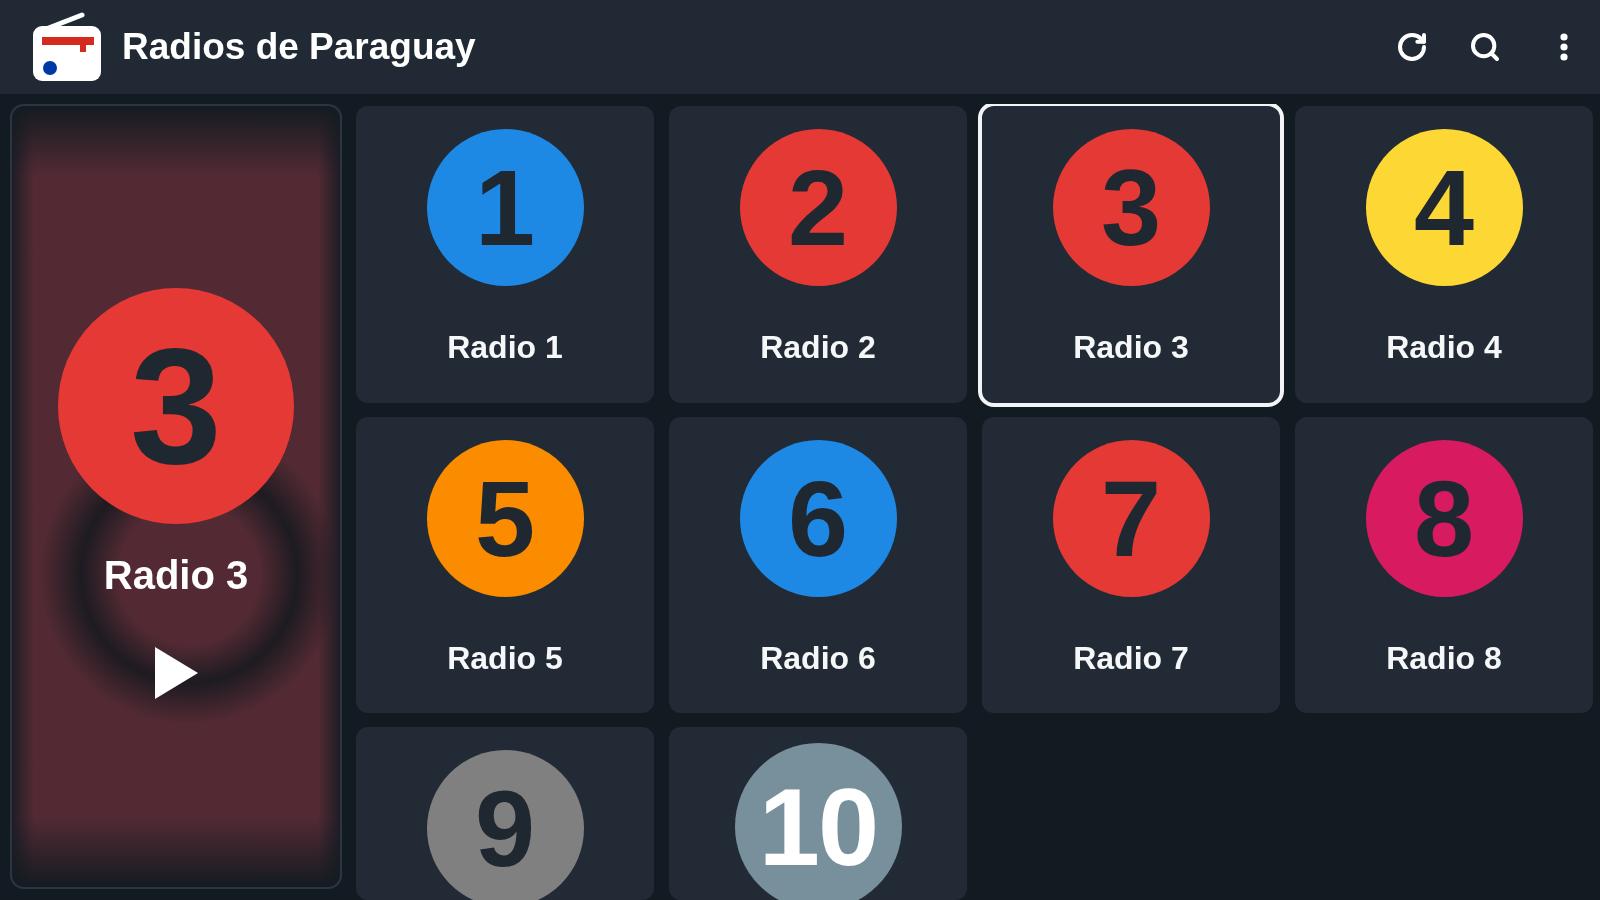 This screenshot has width=1600, height=900. What do you see at coordinates (1485, 47) in the screenshot?
I see `search-icon` at bounding box center [1485, 47].